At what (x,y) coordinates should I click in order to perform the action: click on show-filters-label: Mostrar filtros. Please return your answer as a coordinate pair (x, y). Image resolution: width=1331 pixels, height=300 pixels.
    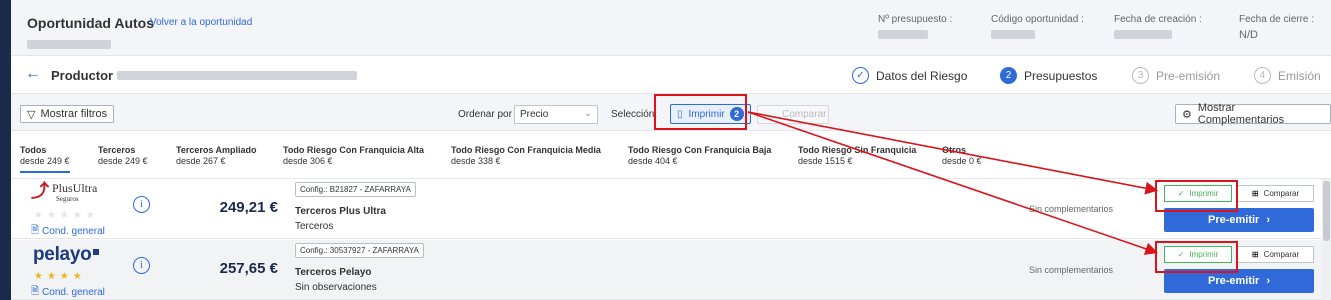
    Looking at the image, I should click on (74, 114).